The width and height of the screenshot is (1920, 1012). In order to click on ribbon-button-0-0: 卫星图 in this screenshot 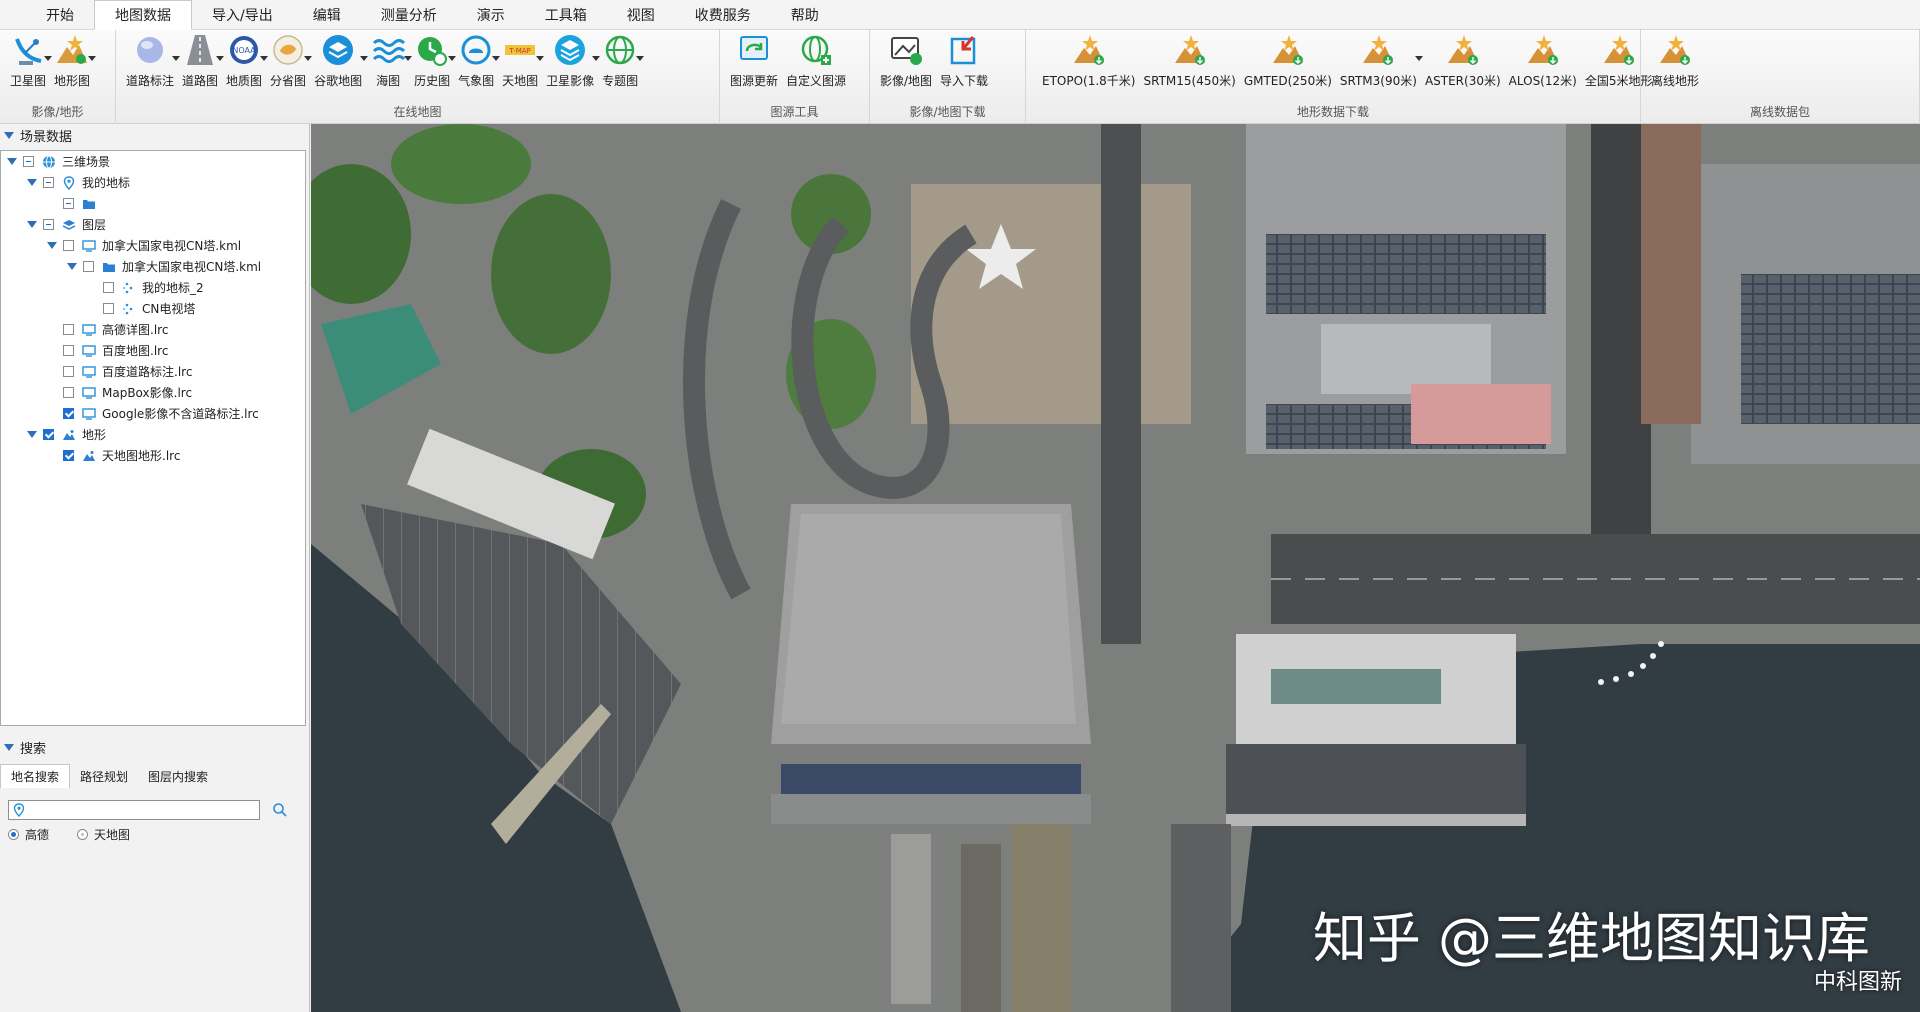, I will do `click(31, 60)`.